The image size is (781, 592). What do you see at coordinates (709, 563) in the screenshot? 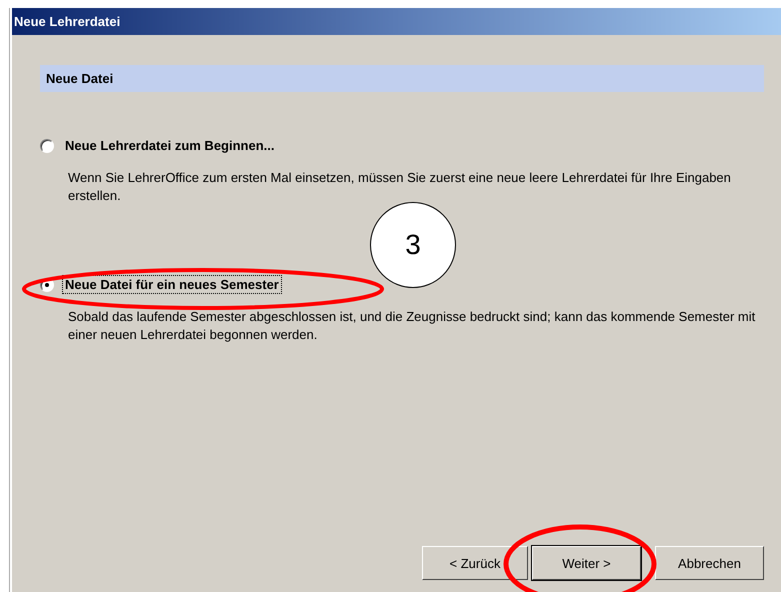
I see `dialog-button: Abbrechen` at bounding box center [709, 563].